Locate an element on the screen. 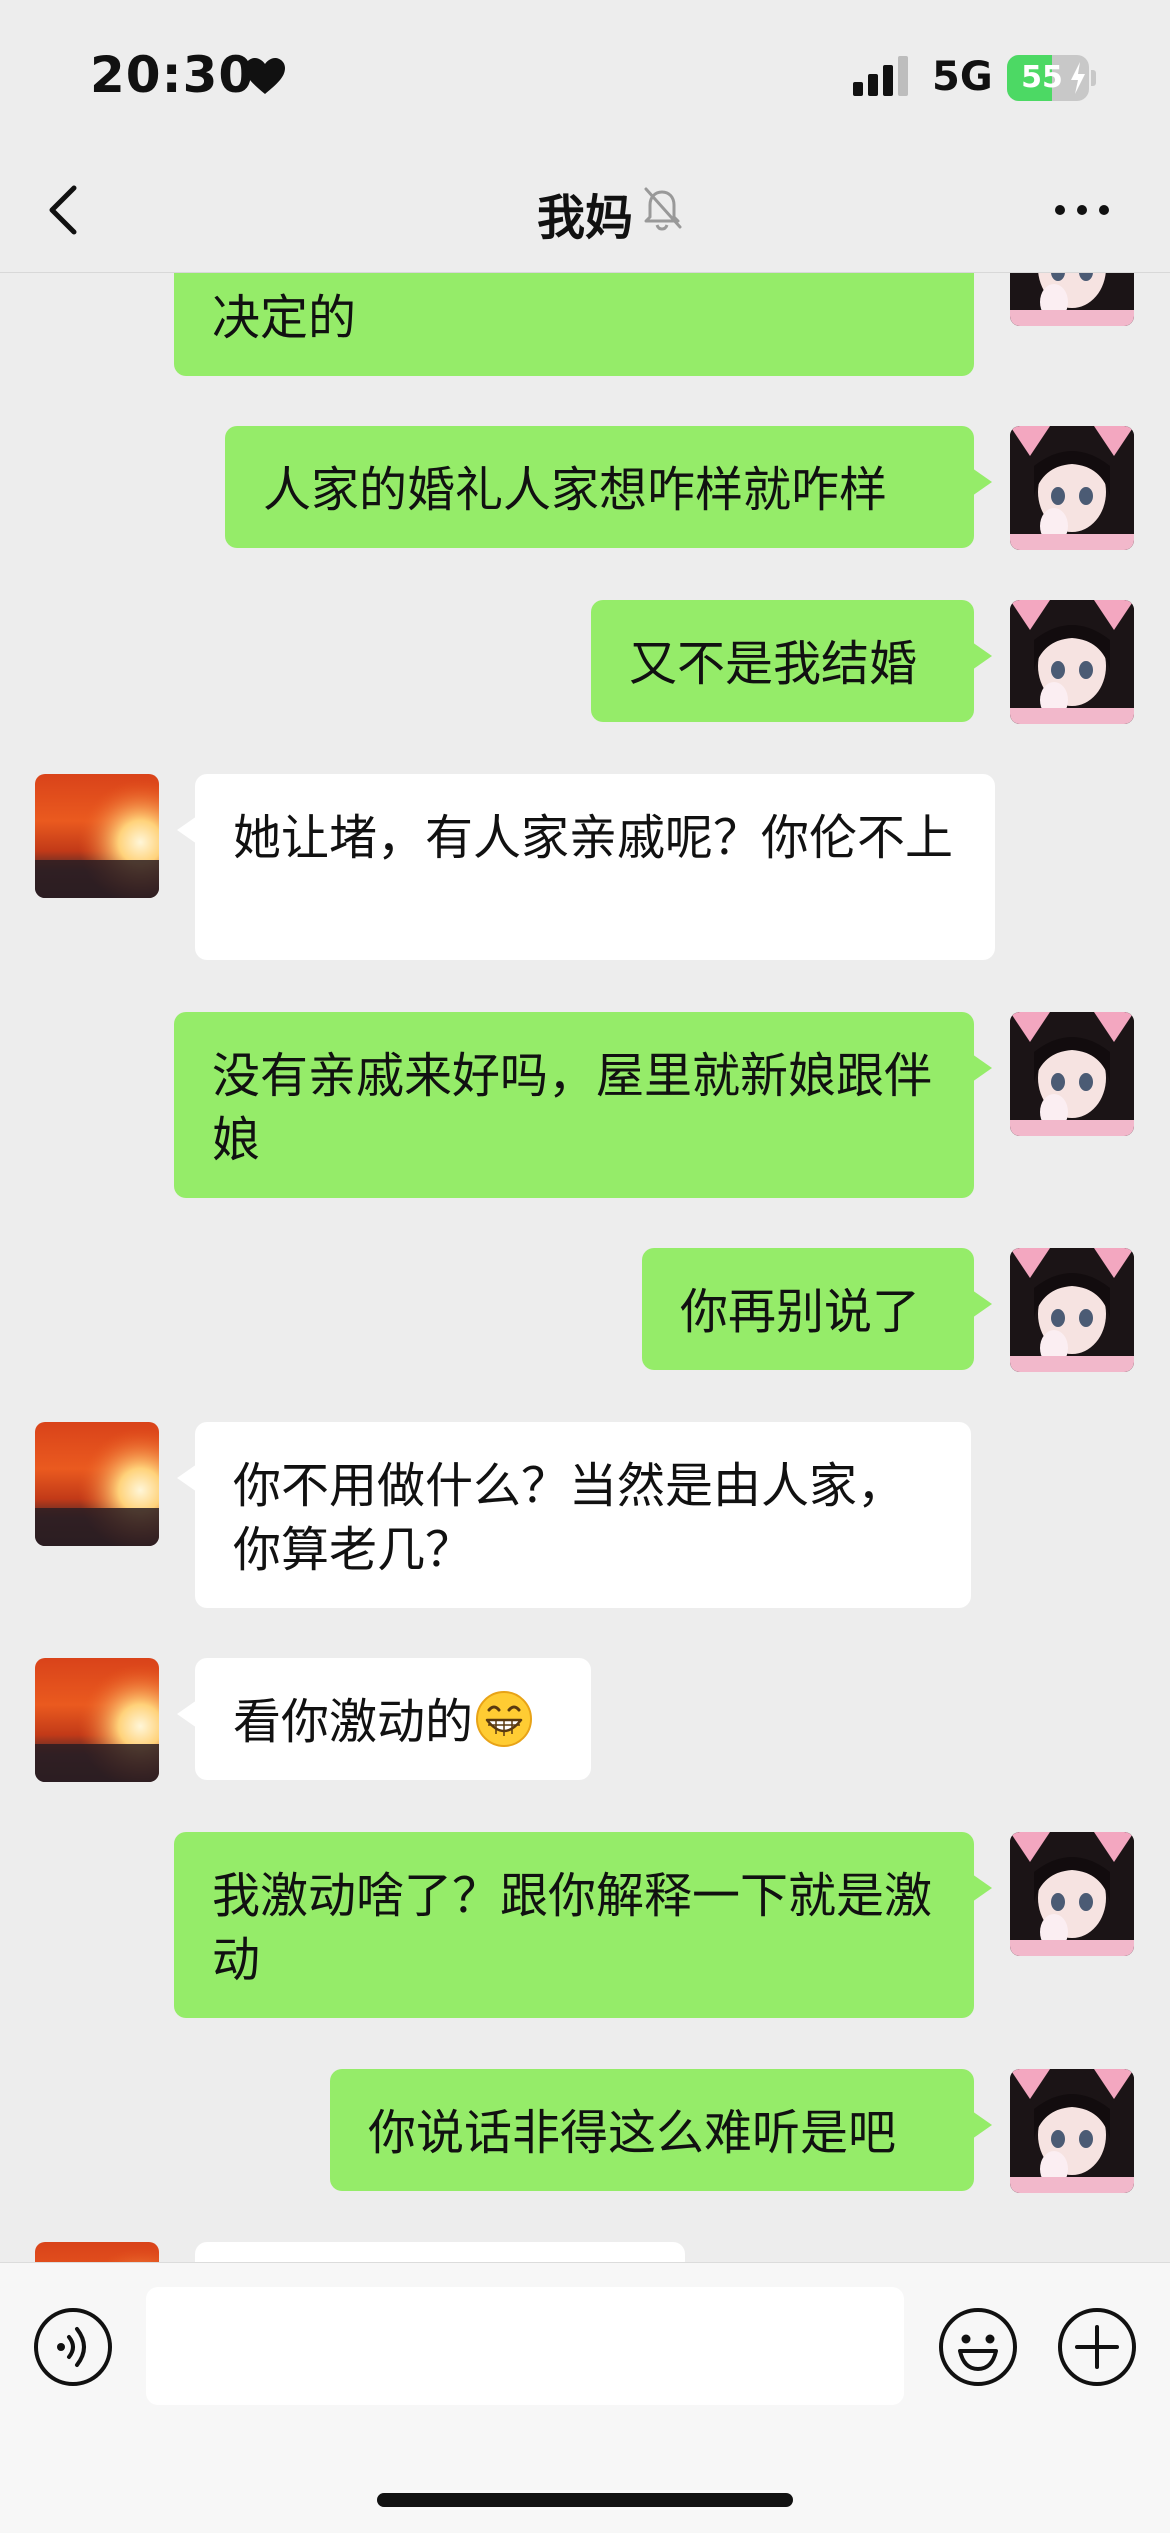 The width and height of the screenshot is (1170, 2533). battery-cap is located at coordinates (1093, 78).